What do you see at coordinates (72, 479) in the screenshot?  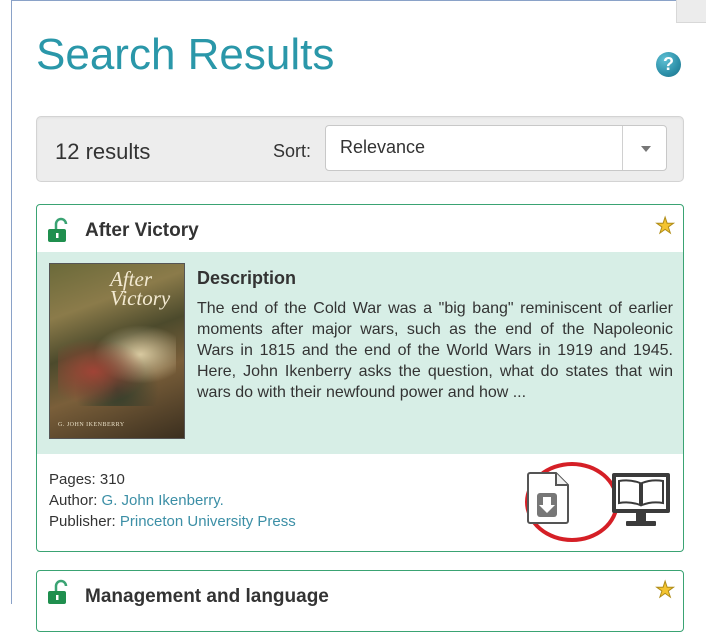 I see `pages-label: Pages:` at bounding box center [72, 479].